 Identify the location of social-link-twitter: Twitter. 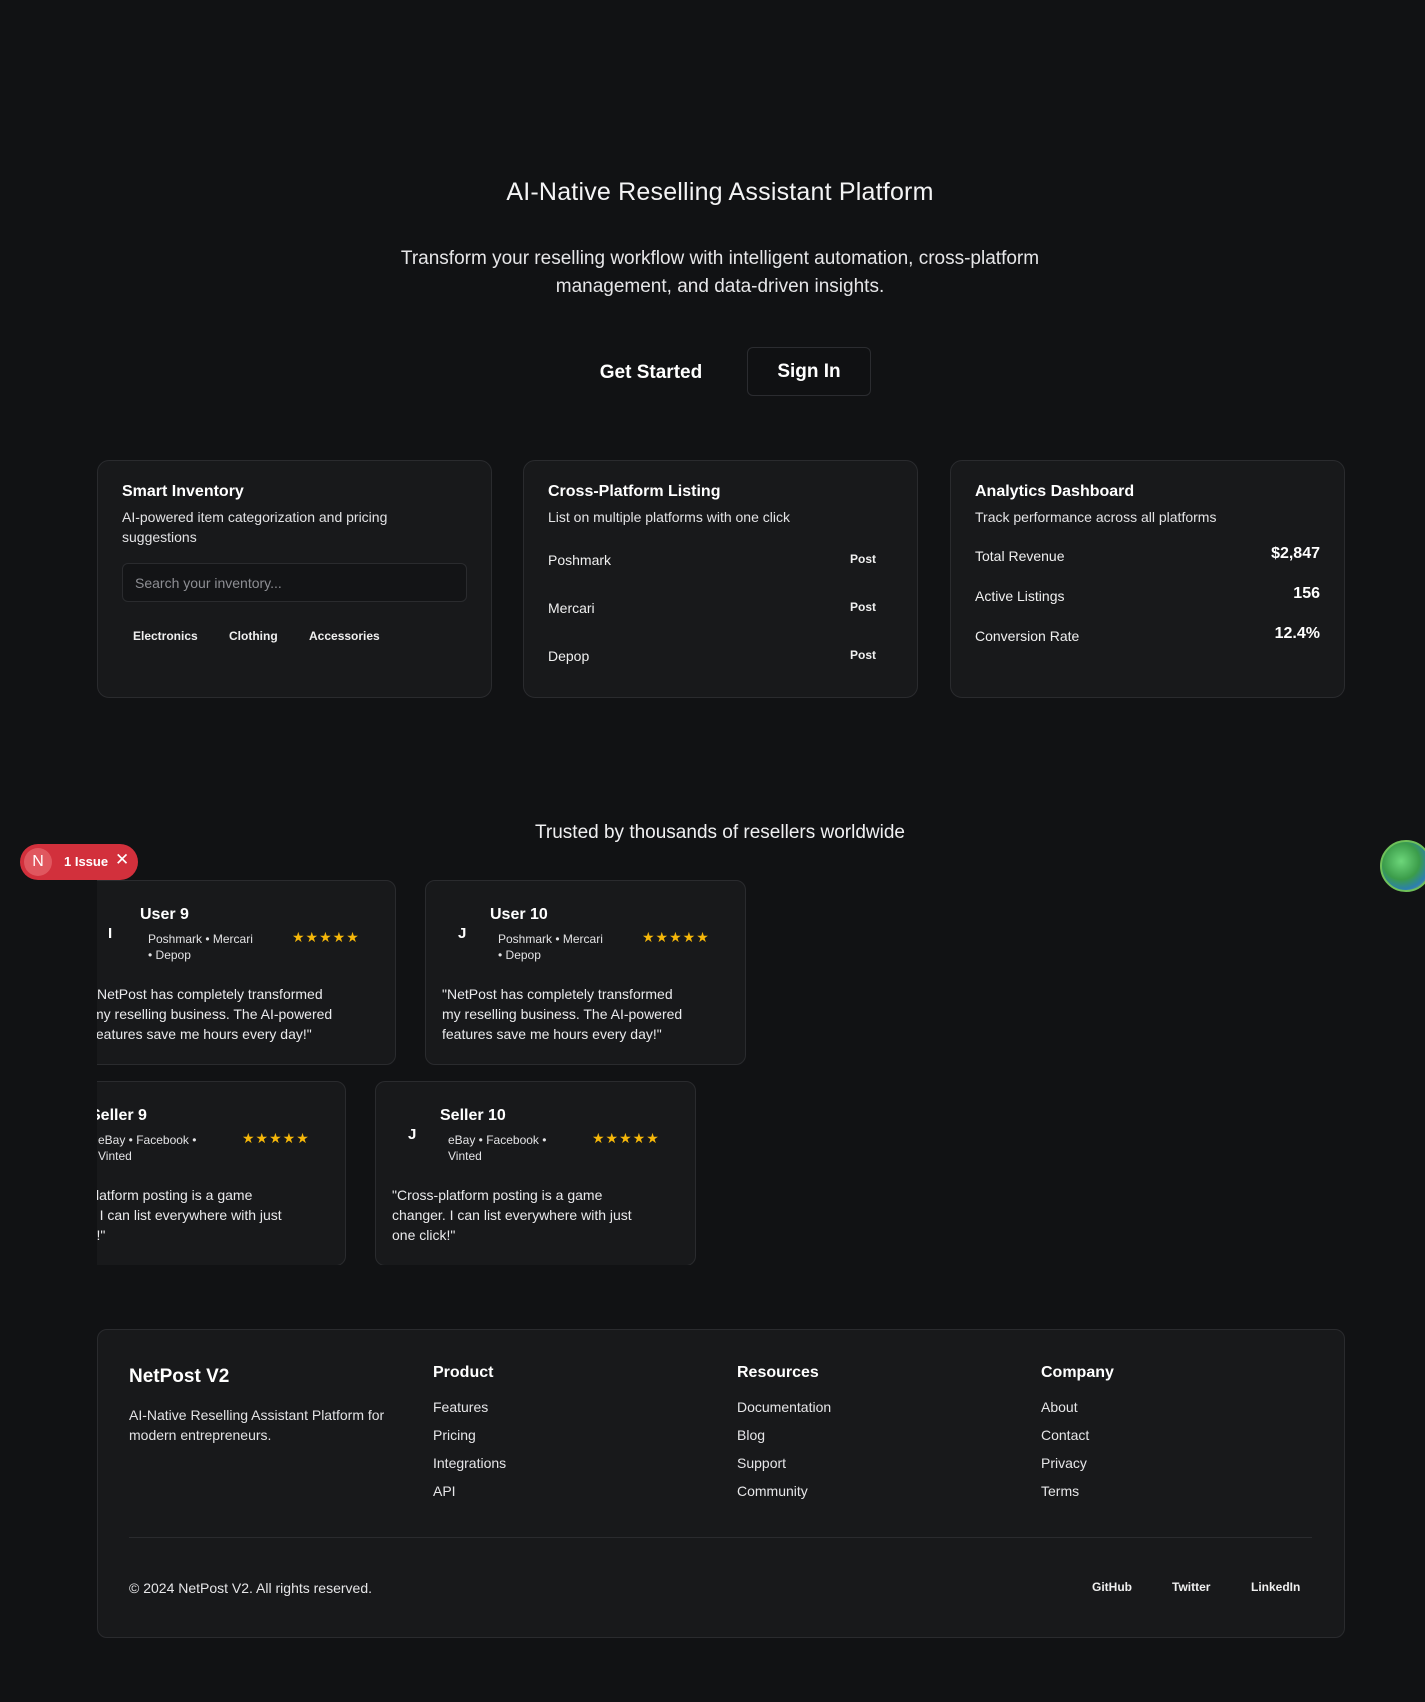
(1191, 1587).